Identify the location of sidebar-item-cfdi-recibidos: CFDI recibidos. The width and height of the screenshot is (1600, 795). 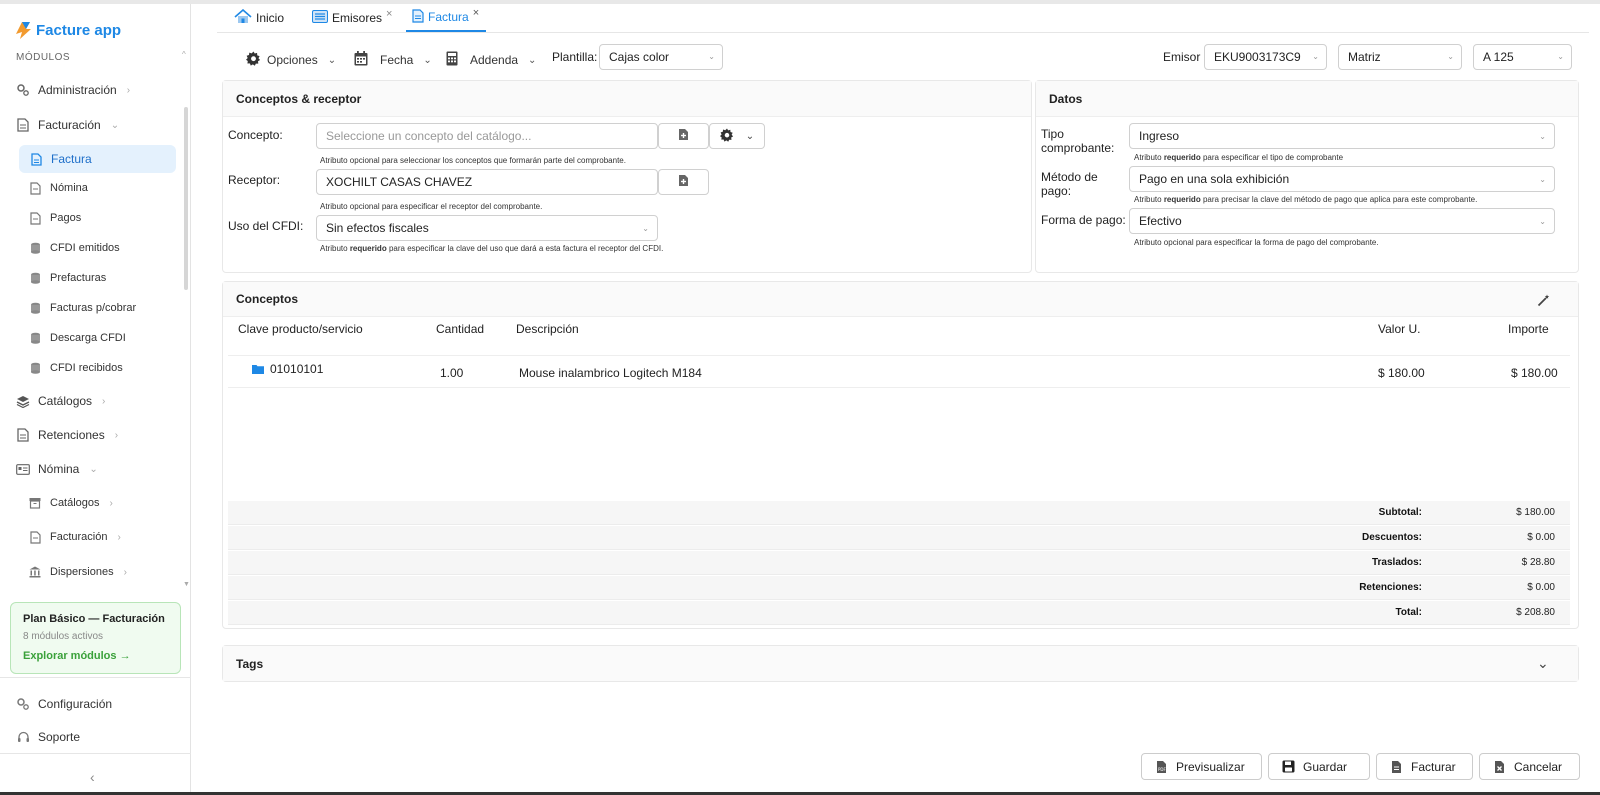
(75, 368).